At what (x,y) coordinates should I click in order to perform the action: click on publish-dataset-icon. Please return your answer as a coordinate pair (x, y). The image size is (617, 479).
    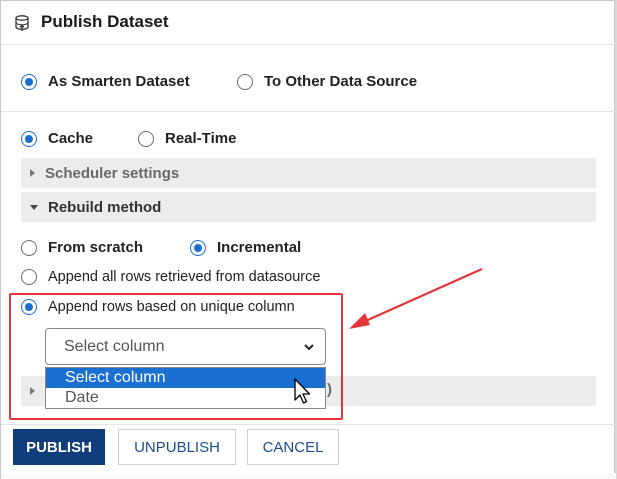
    Looking at the image, I should click on (22, 23).